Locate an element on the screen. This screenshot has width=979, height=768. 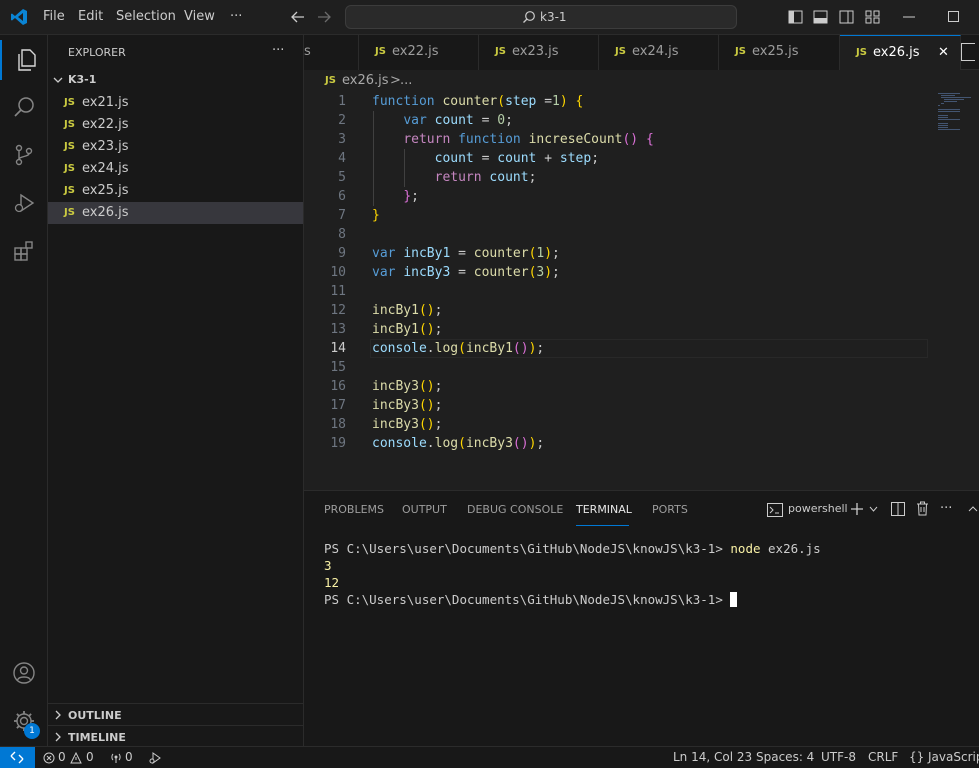
tab-ex26: JS ex26.js ✕ is located at coordinates (900, 52).